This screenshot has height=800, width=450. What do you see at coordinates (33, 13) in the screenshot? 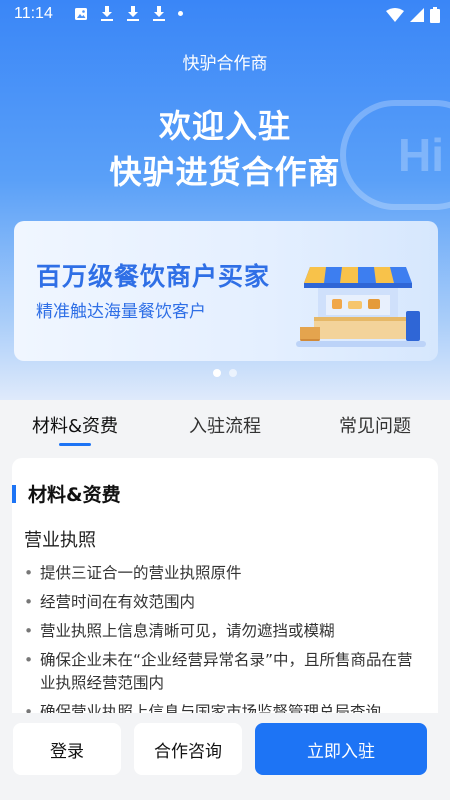
I see `status-time: 11:14` at bounding box center [33, 13].